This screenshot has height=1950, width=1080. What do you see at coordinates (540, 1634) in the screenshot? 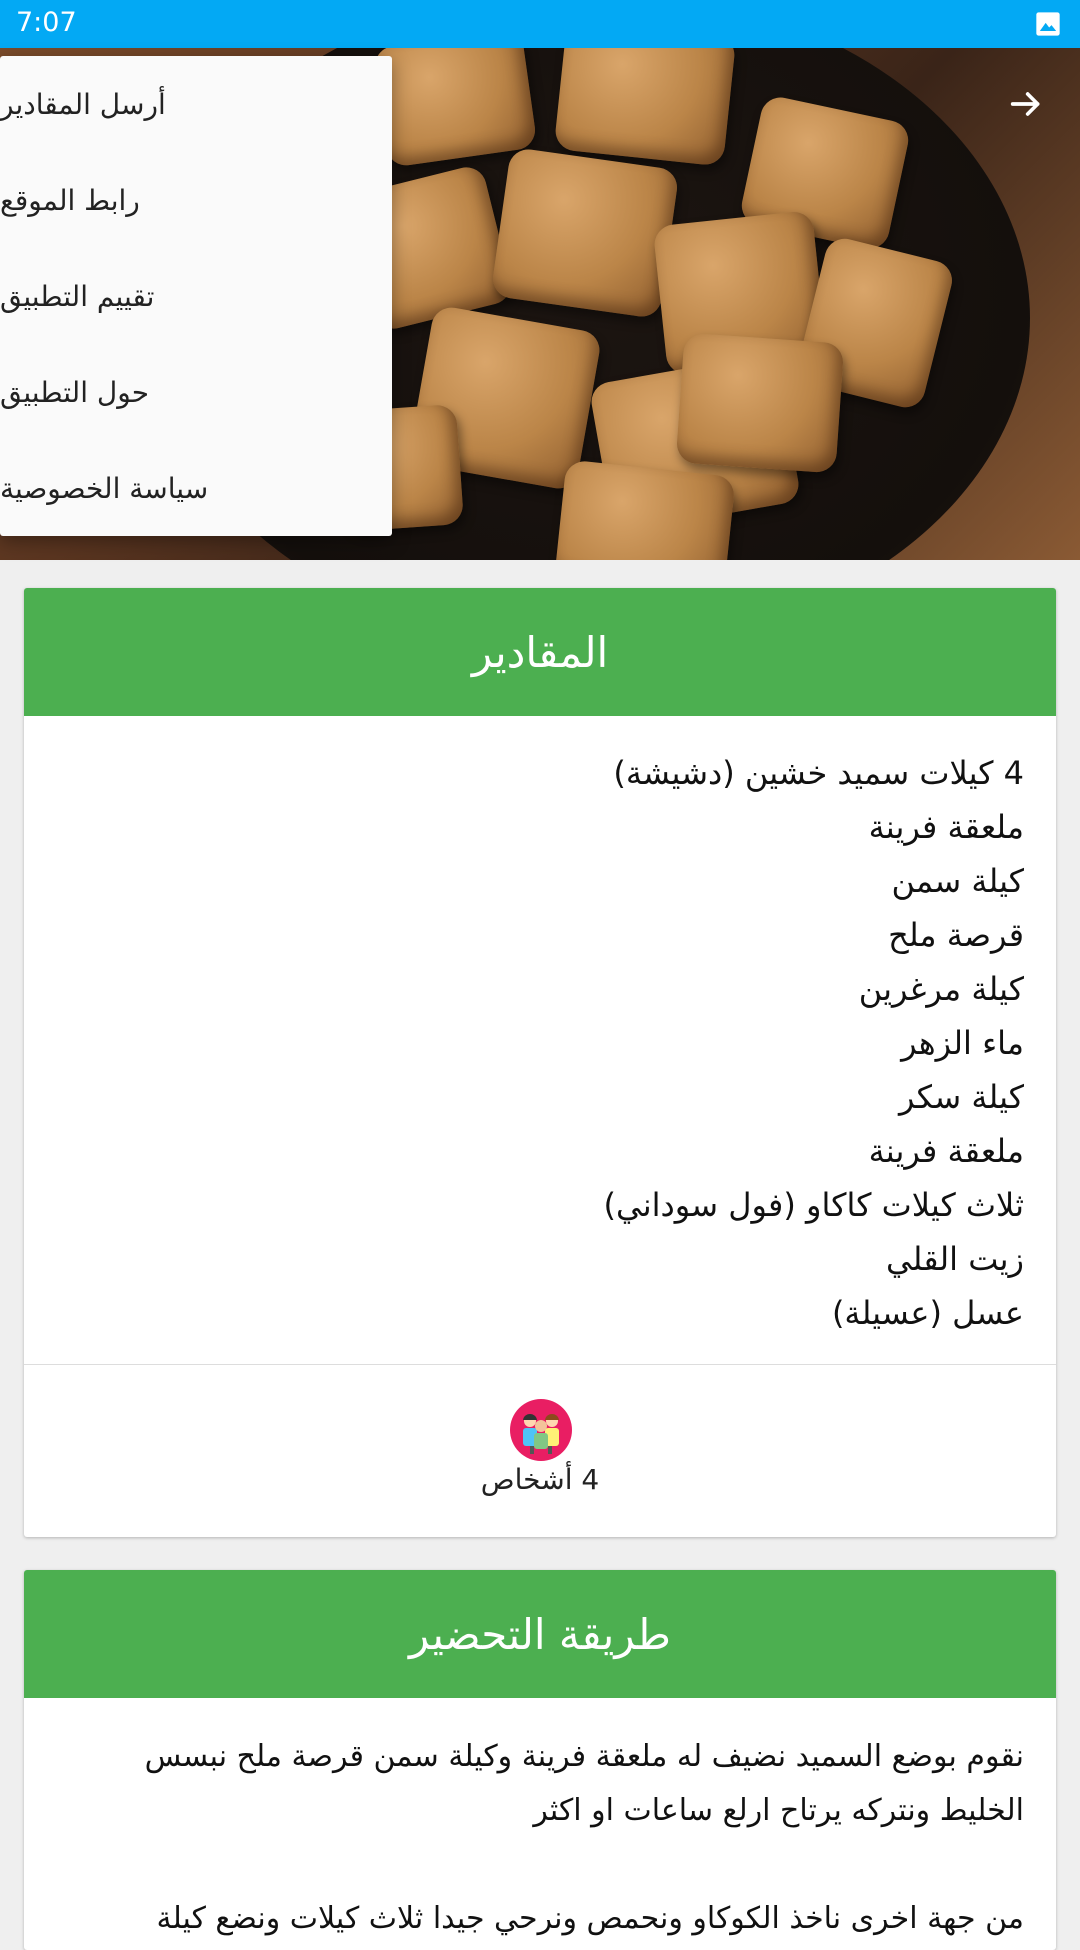
I see `method-header: طريقة التحضير` at bounding box center [540, 1634].